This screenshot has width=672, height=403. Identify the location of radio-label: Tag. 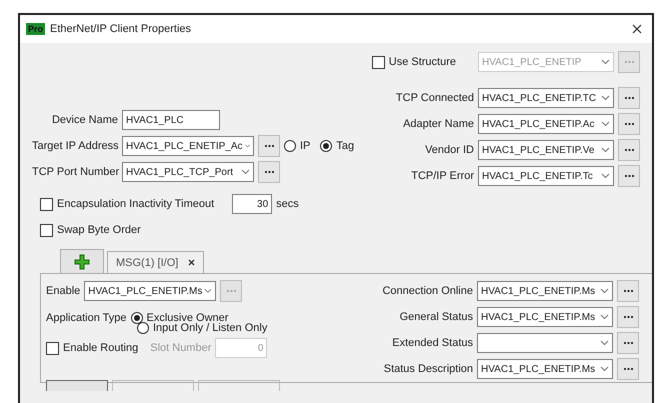
(345, 146).